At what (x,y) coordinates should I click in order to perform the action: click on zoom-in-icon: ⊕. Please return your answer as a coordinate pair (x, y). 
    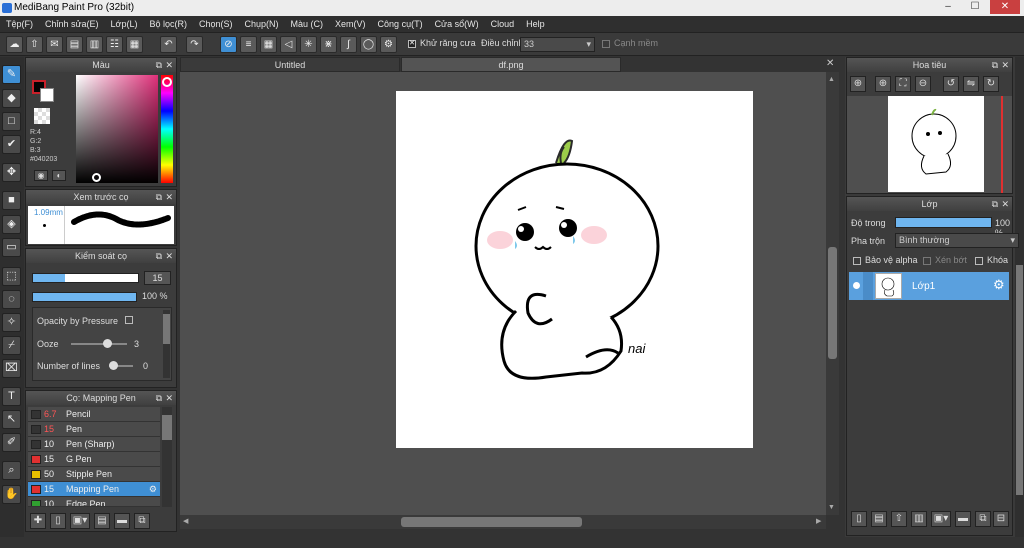
    Looking at the image, I should click on (858, 84).